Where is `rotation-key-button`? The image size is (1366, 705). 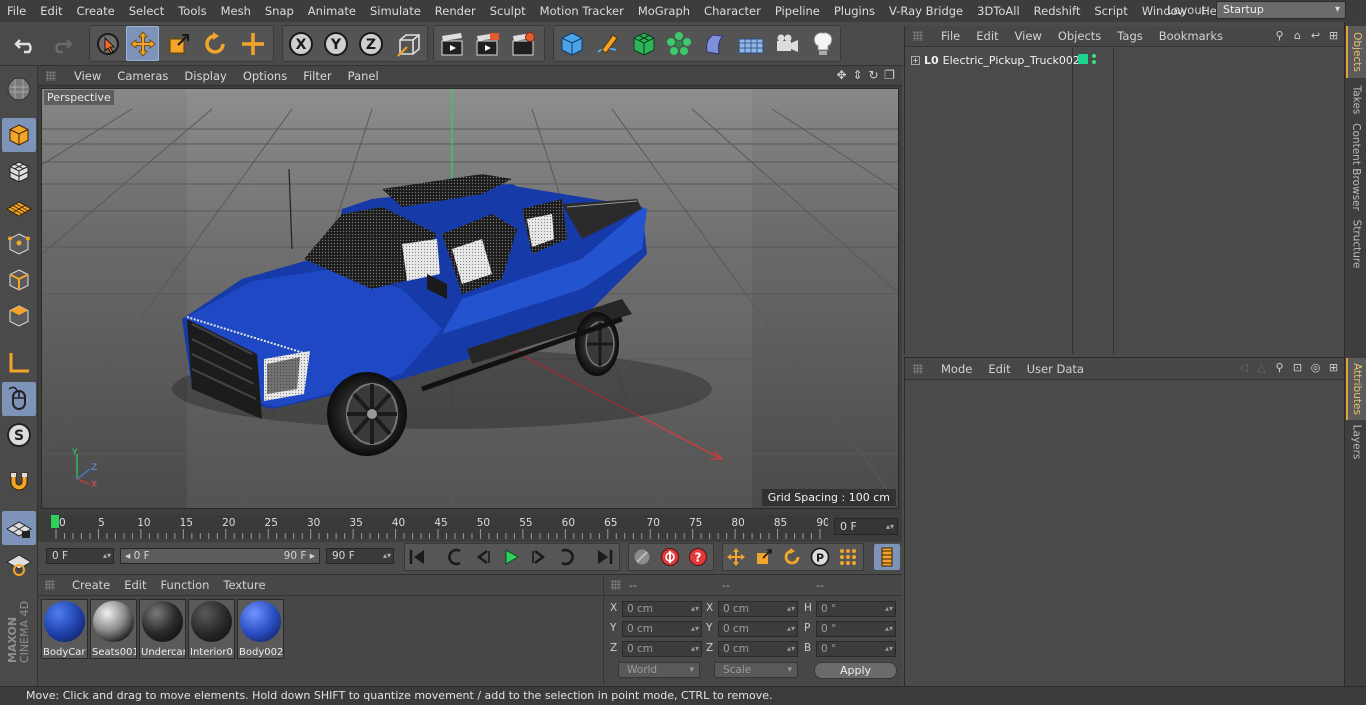 rotation-key-button is located at coordinates (792, 557).